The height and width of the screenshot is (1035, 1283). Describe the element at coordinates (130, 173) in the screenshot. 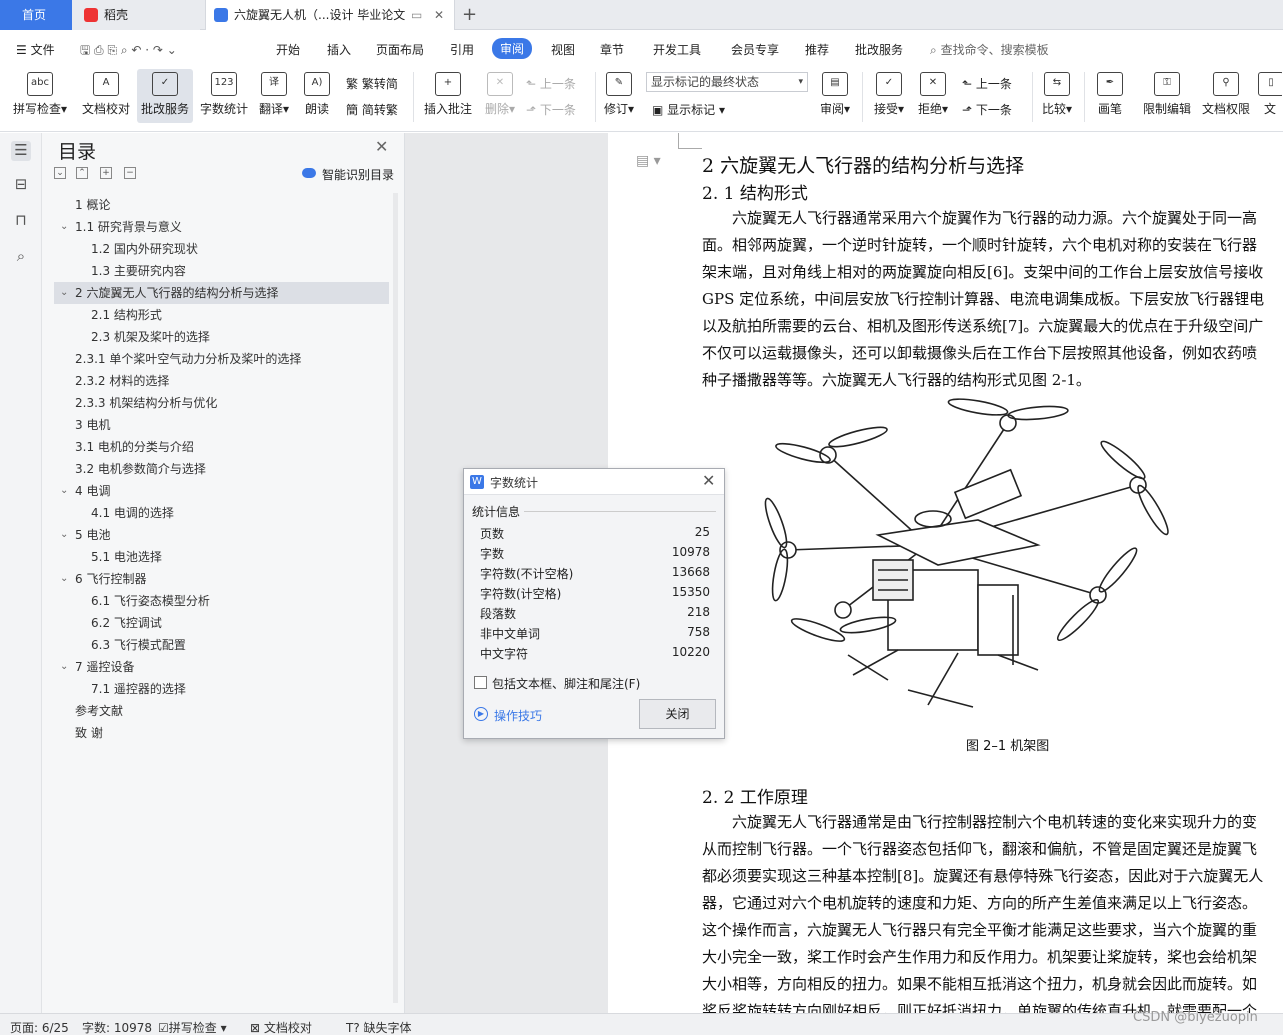

I see `remove-heading-icon: −` at that location.